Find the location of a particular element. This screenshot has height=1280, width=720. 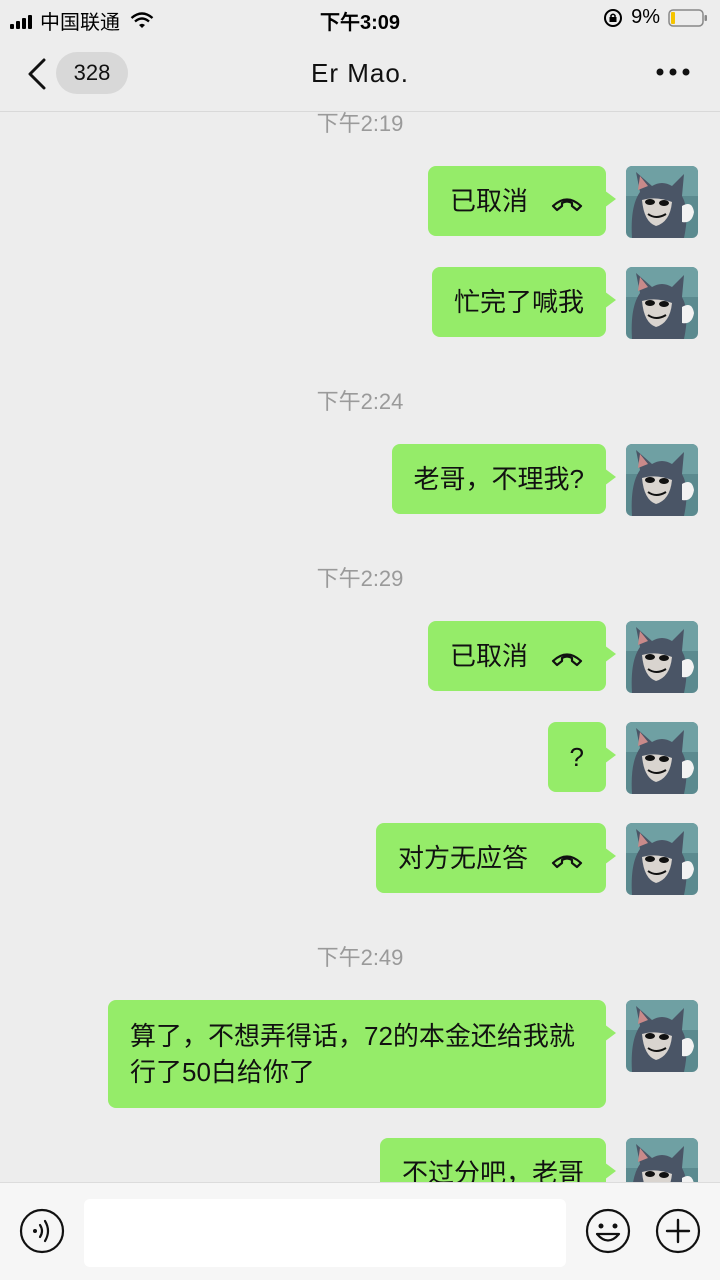

call-no-answer-bubble: 对方无应答 is located at coordinates (496, 858).